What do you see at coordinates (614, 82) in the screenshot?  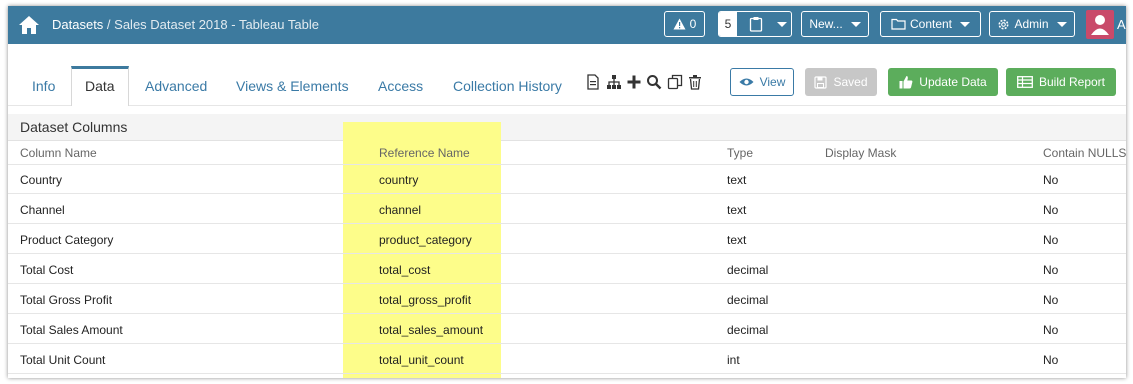 I see `sitemap-icon` at bounding box center [614, 82].